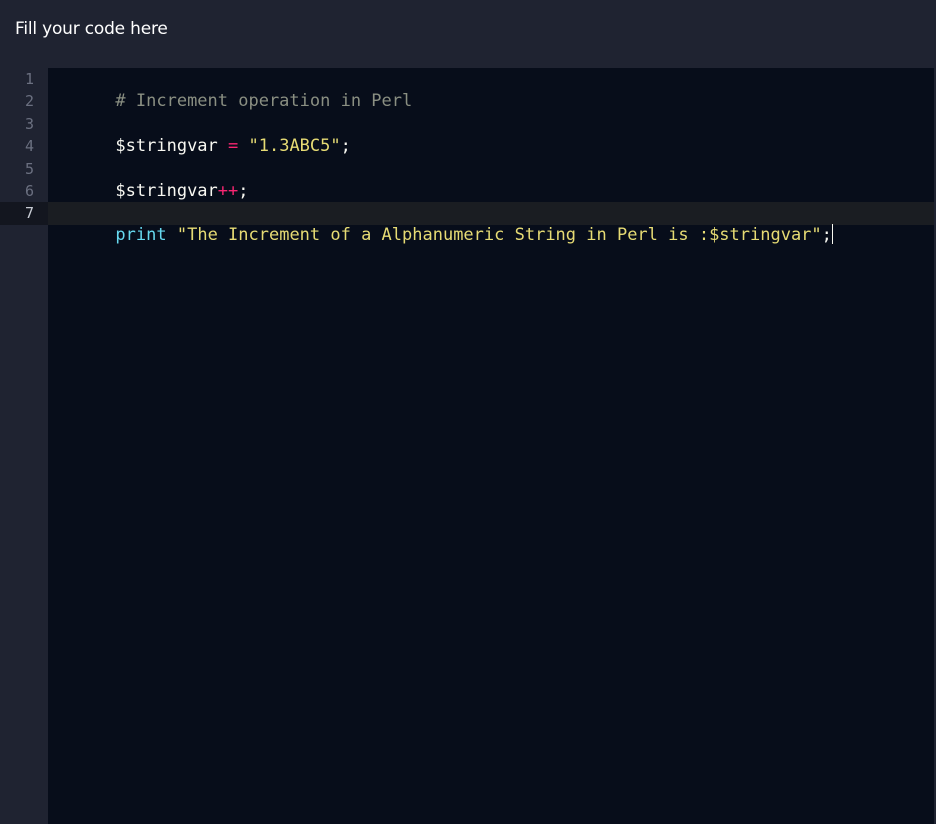  Describe the element at coordinates (29, 101) in the screenshot. I see `line-number: 2` at that location.